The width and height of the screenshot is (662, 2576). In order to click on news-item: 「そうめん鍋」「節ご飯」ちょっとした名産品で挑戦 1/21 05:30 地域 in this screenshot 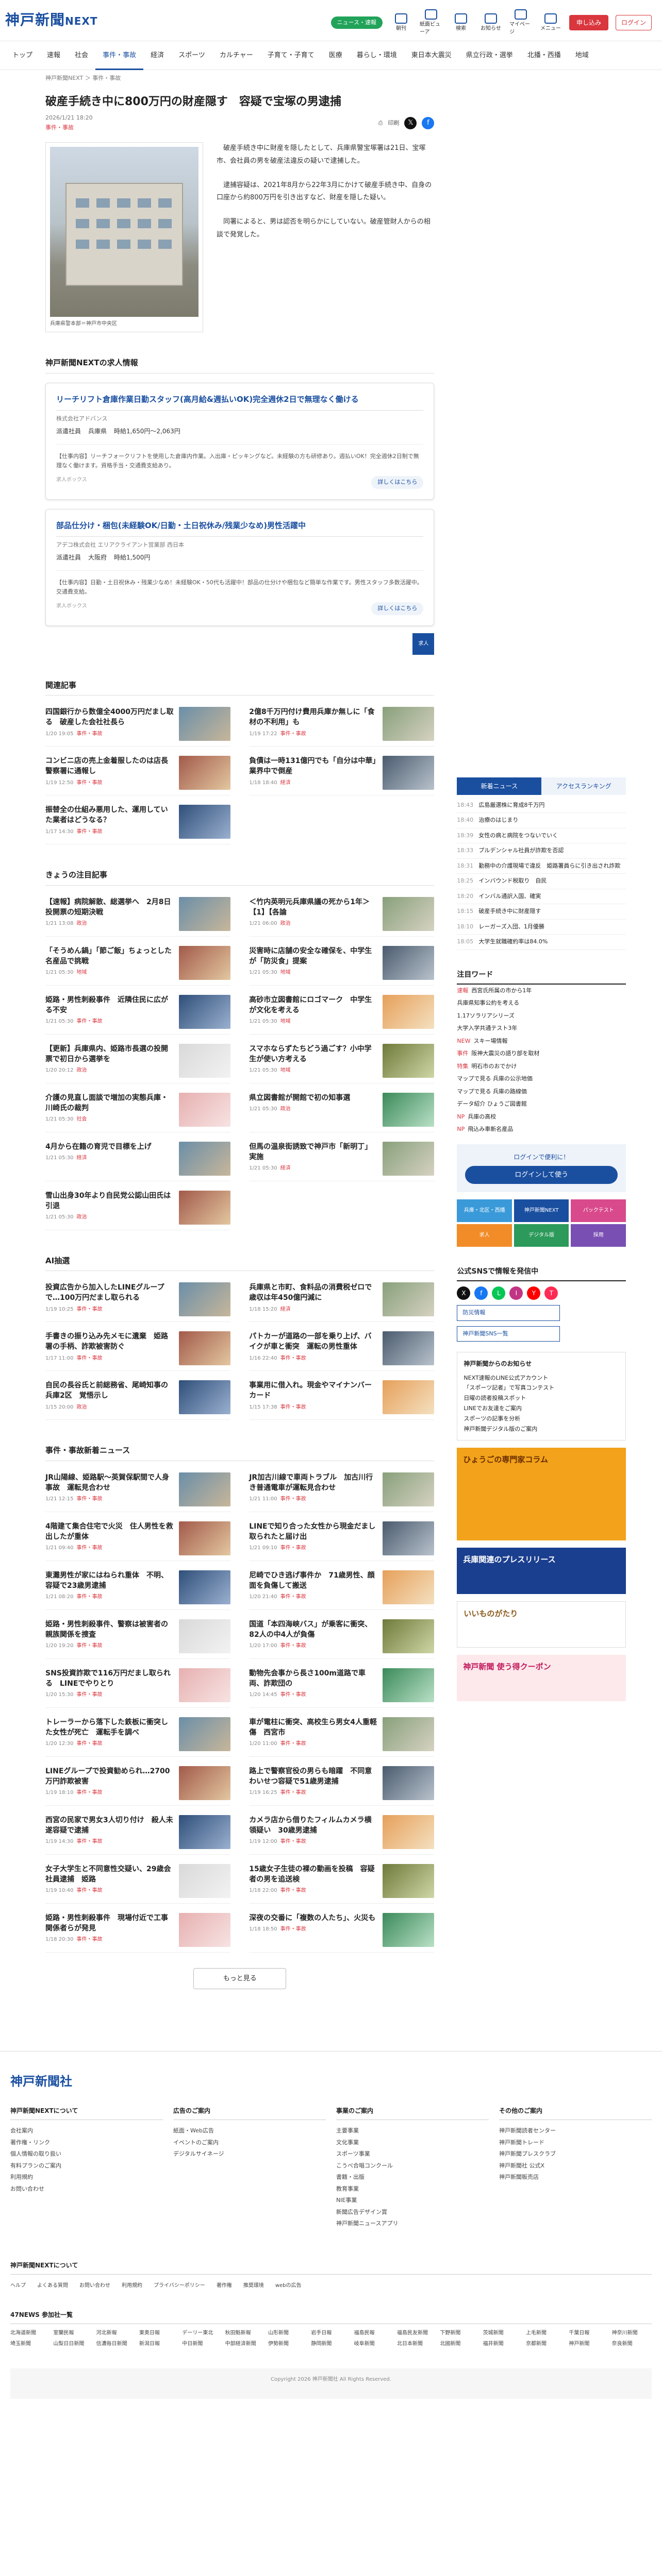, I will do `click(138, 963)`.